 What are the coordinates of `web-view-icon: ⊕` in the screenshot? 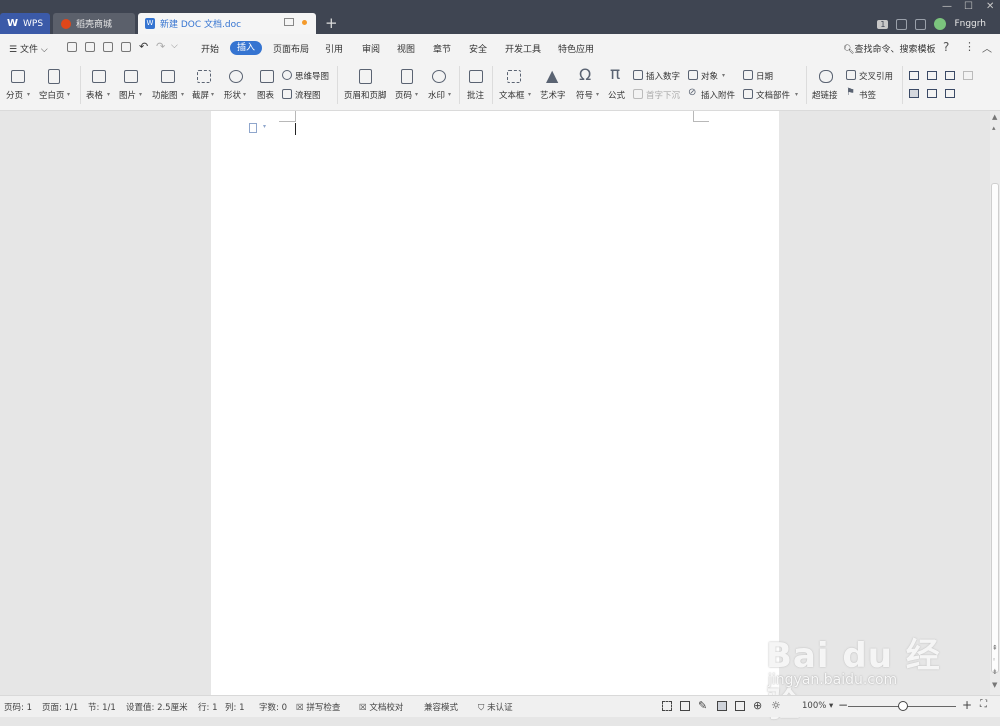 It's located at (757, 705).